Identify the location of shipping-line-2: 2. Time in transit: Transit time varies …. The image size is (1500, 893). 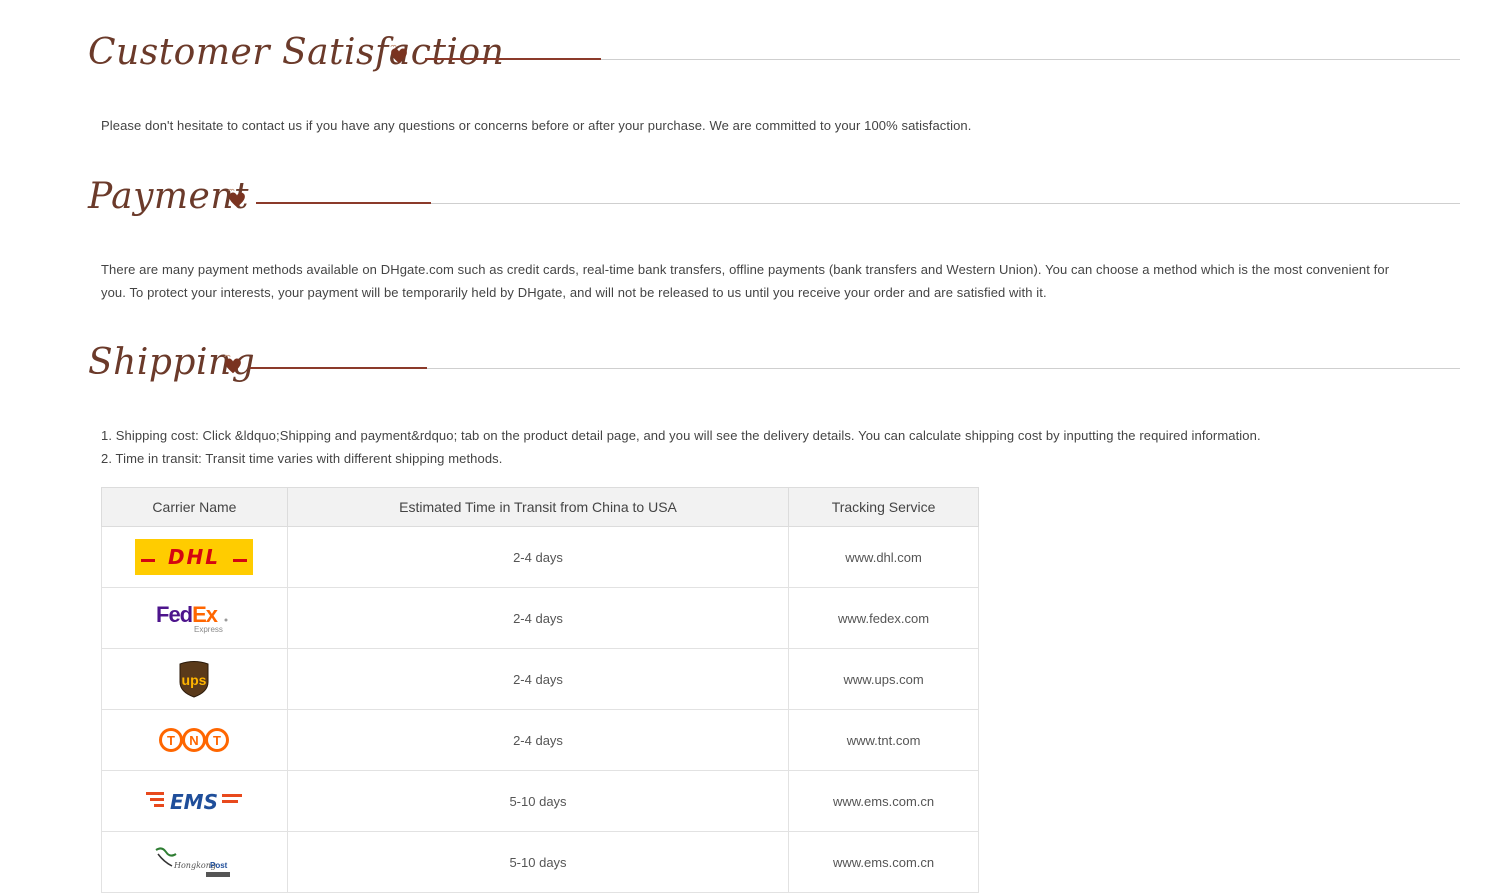
(302, 458).